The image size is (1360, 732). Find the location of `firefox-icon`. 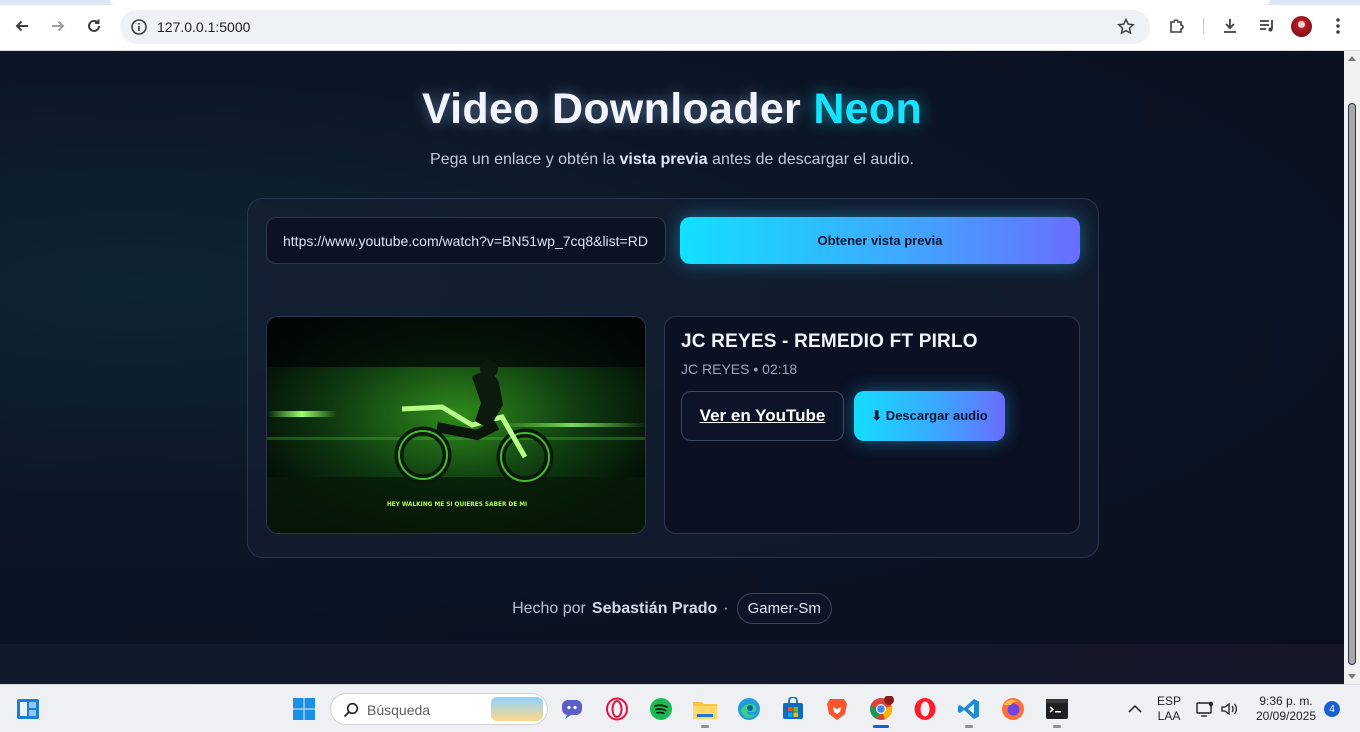

firefox-icon is located at coordinates (1013, 709).